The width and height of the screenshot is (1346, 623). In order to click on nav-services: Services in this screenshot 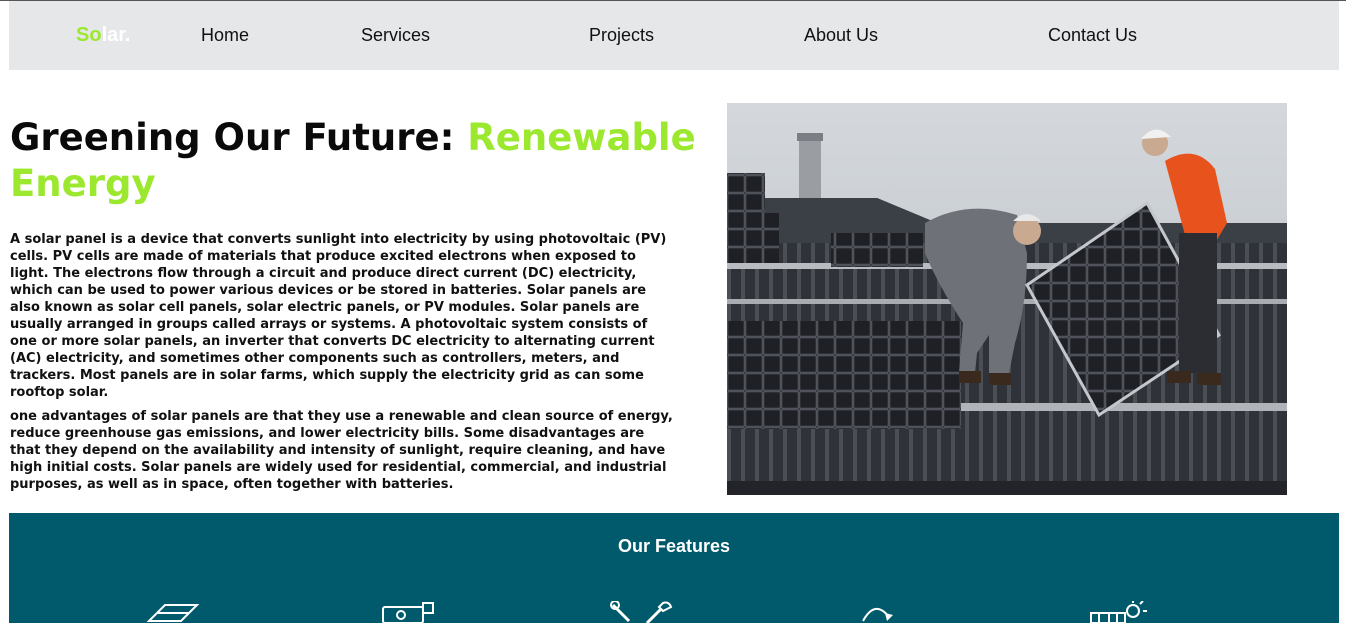, I will do `click(395, 35)`.